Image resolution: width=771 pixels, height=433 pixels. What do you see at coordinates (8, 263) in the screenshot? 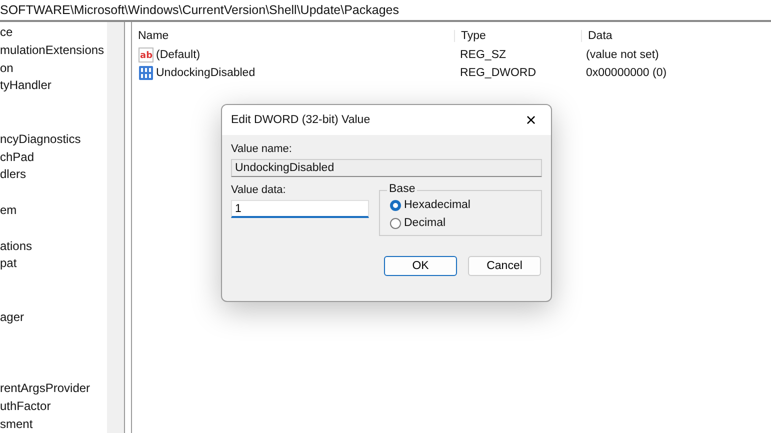
I see `tree-item: pat` at bounding box center [8, 263].